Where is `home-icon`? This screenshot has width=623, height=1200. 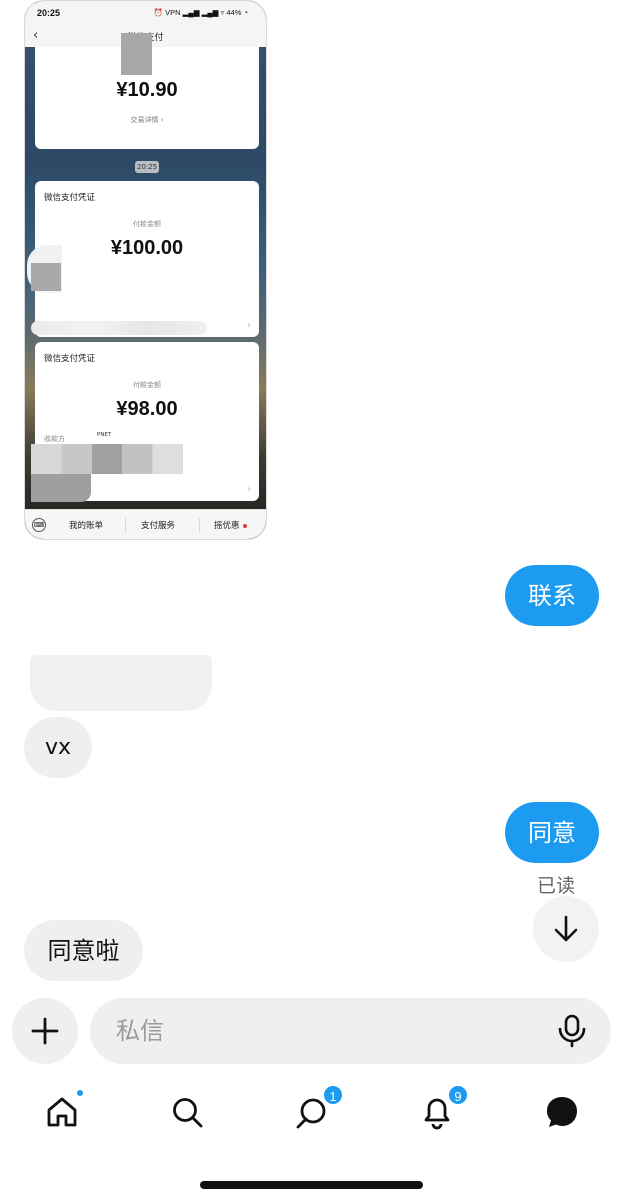 home-icon is located at coordinates (62, 1112).